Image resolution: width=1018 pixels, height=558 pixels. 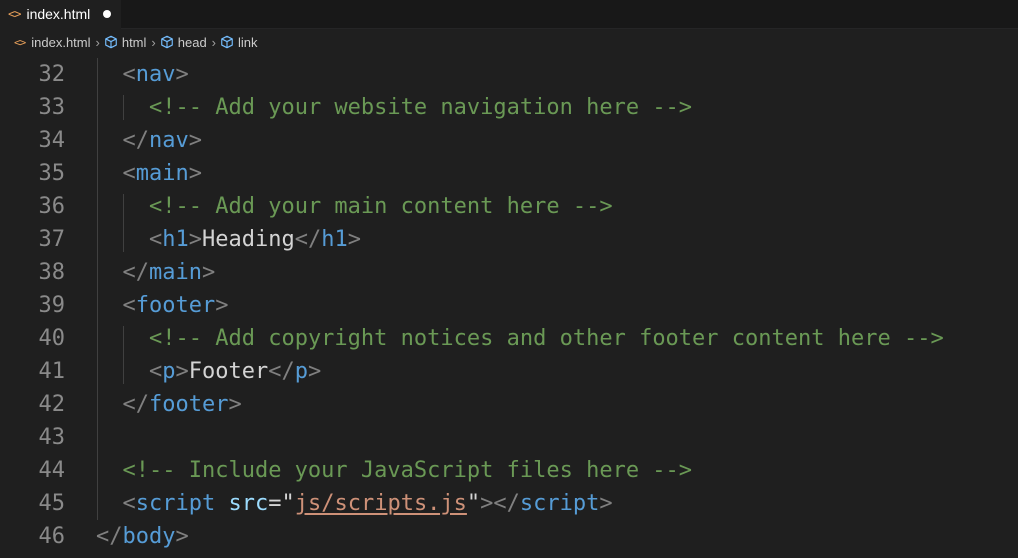 What do you see at coordinates (52, 371) in the screenshot?
I see `line-number: 41` at bounding box center [52, 371].